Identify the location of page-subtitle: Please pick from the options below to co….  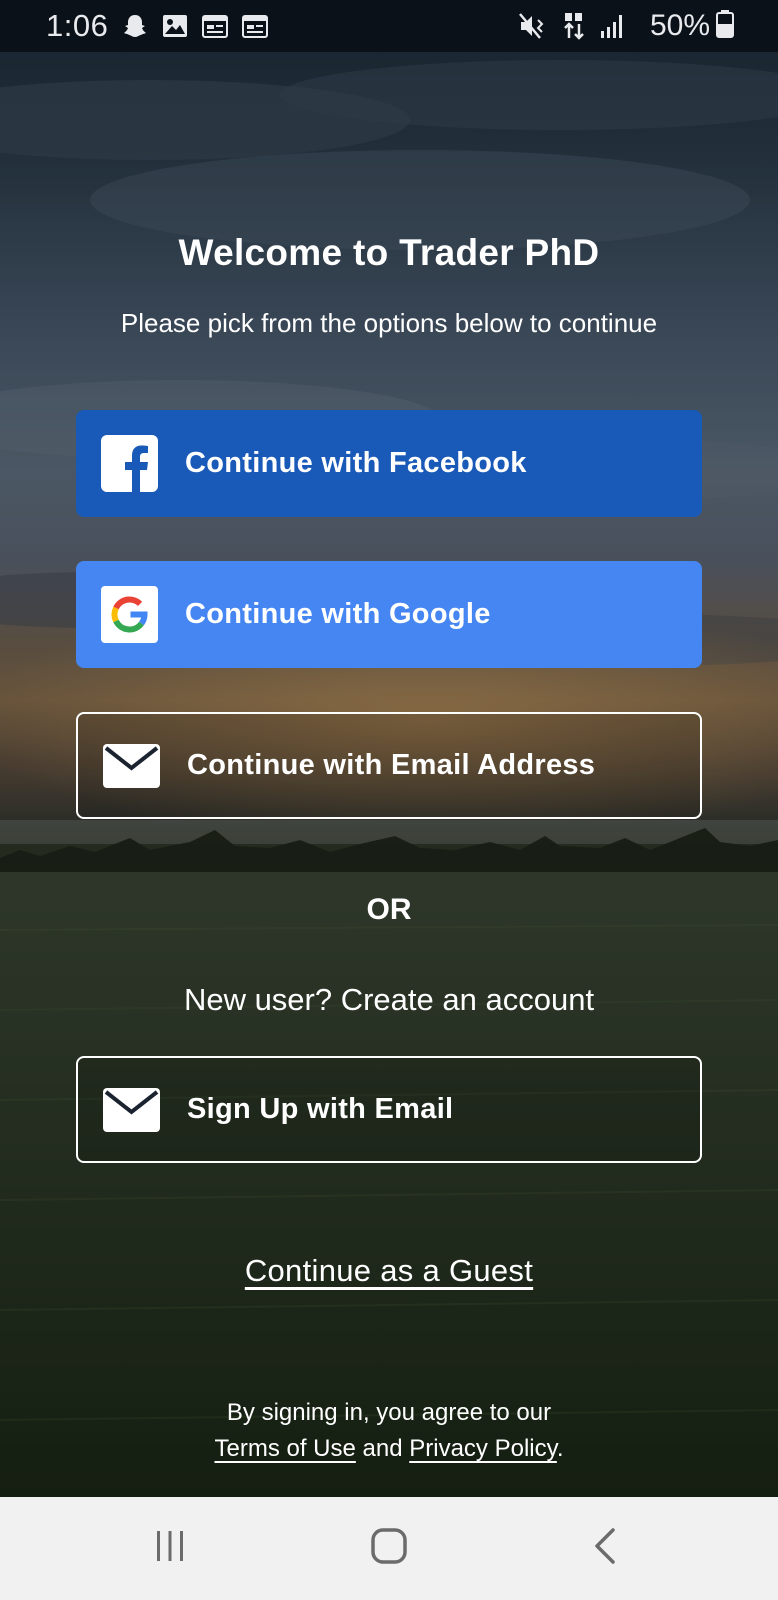
(389, 323).